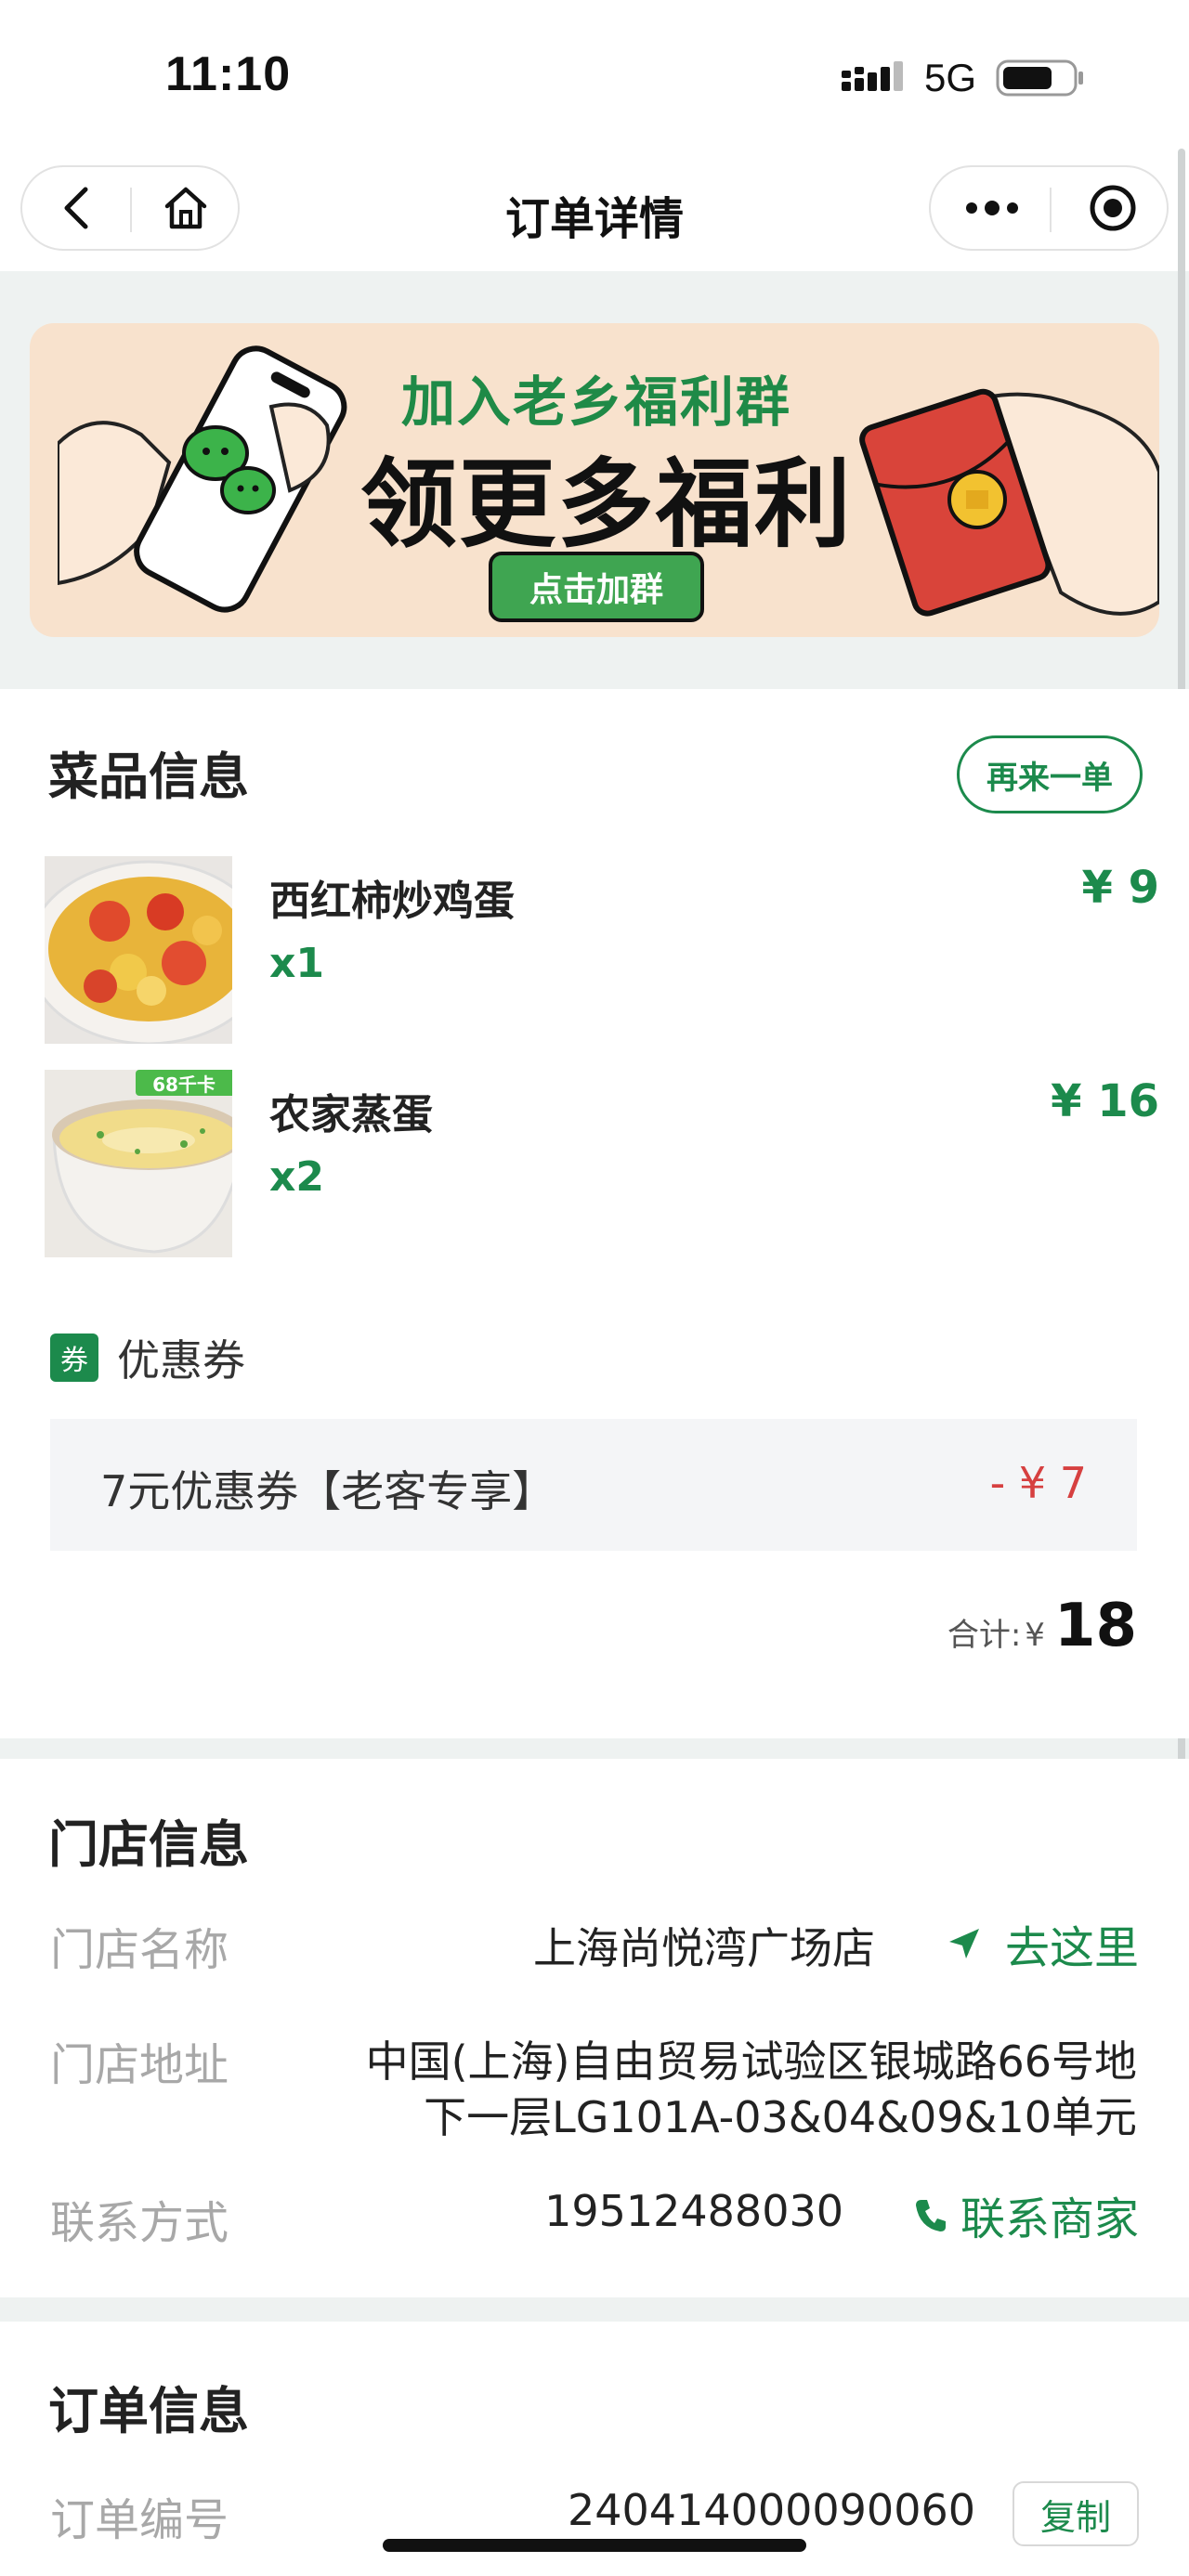 This screenshot has height=2576, width=1189. Describe the element at coordinates (602, 950) in the screenshot. I see `dish-item: 西红柿炒鸡蛋 x1 ¥ 9` at that location.